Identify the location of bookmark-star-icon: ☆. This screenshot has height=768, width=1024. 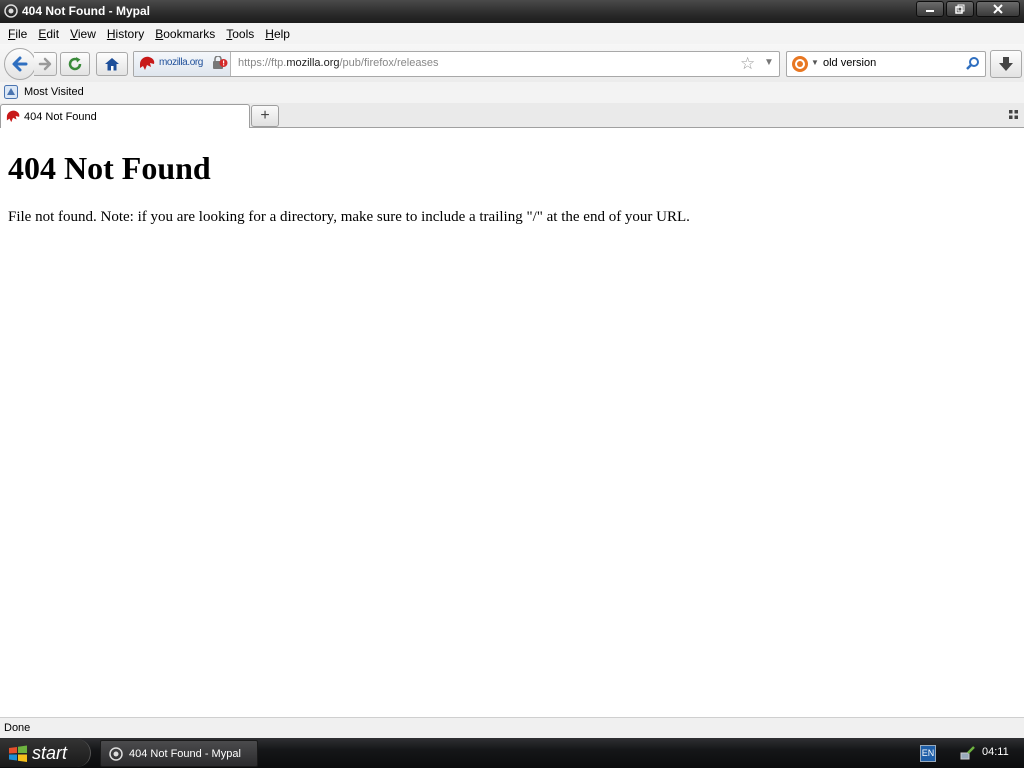
(747, 64).